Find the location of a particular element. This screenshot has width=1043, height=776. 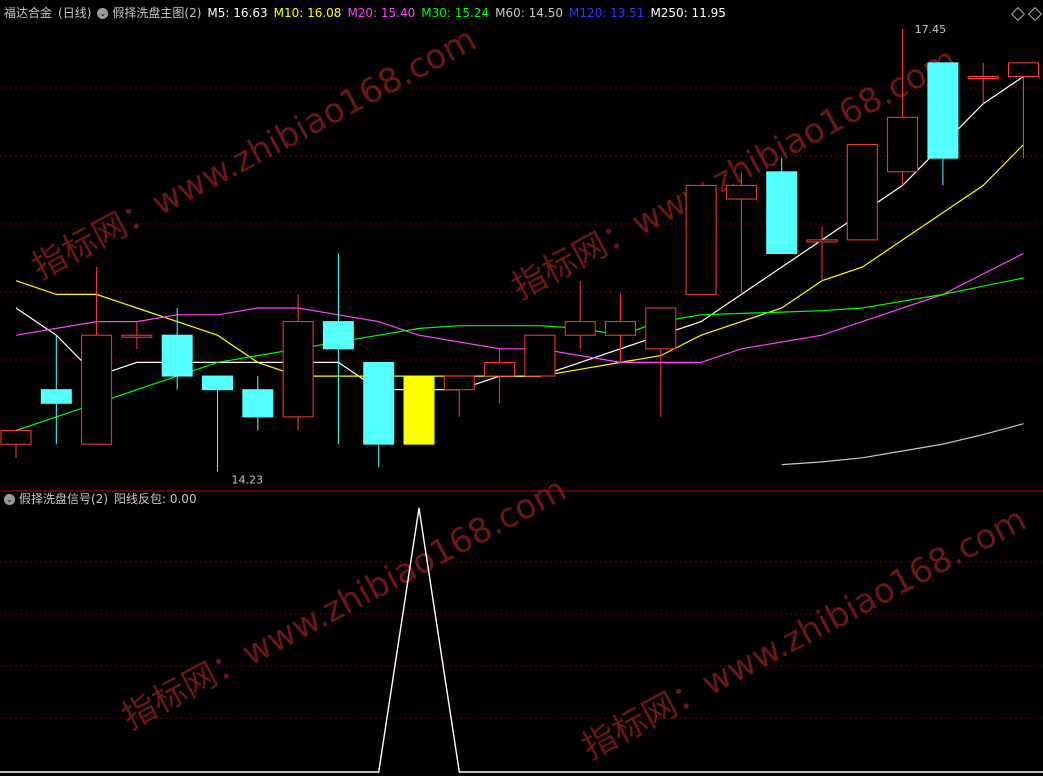

signal-panel-header: ⌄ 假择洗盘信号(2) 阳线反包: 0.00 is located at coordinates (103, 499).